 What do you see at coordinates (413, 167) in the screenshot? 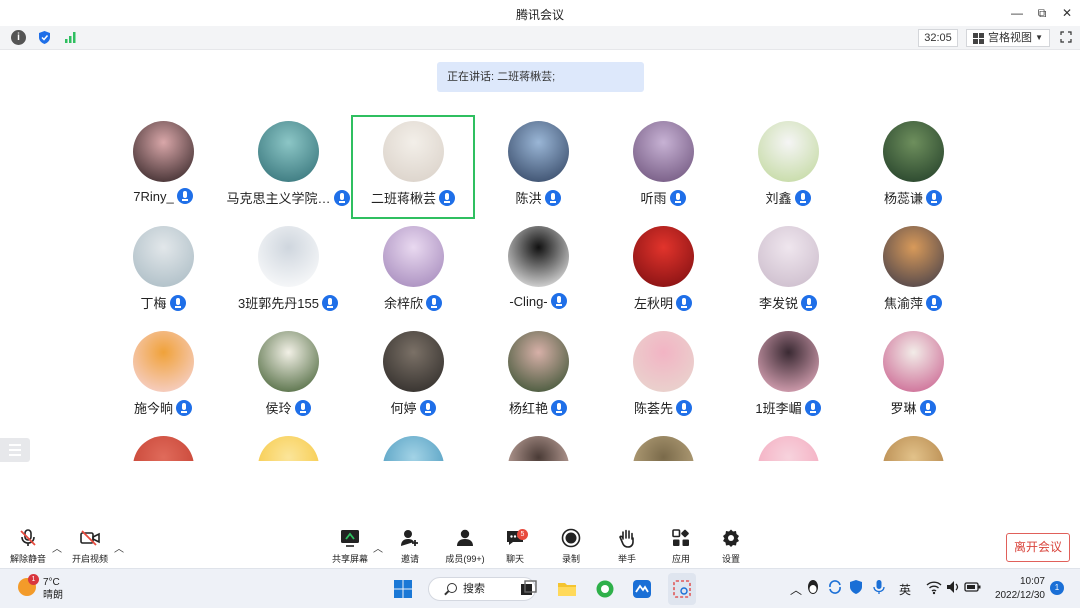
I see `participant-tile: 二班蒋楸芸` at bounding box center [413, 167].